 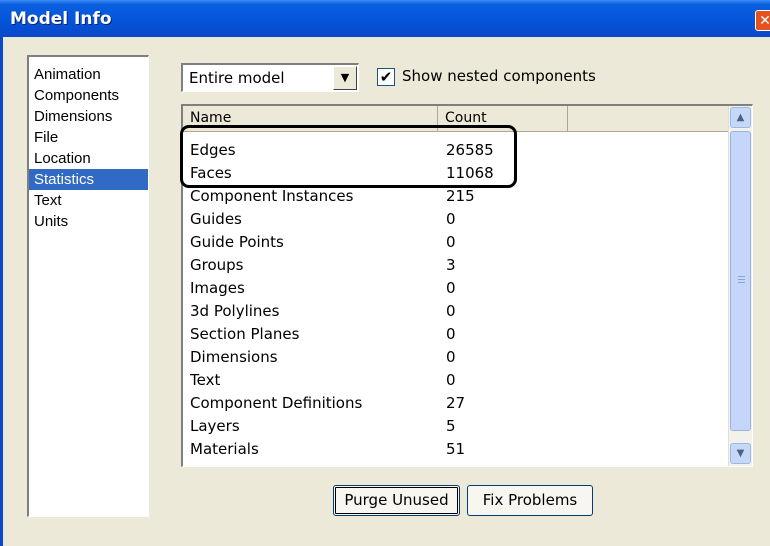 What do you see at coordinates (88, 116) in the screenshot?
I see `category-item-dimensions: Dimensions` at bounding box center [88, 116].